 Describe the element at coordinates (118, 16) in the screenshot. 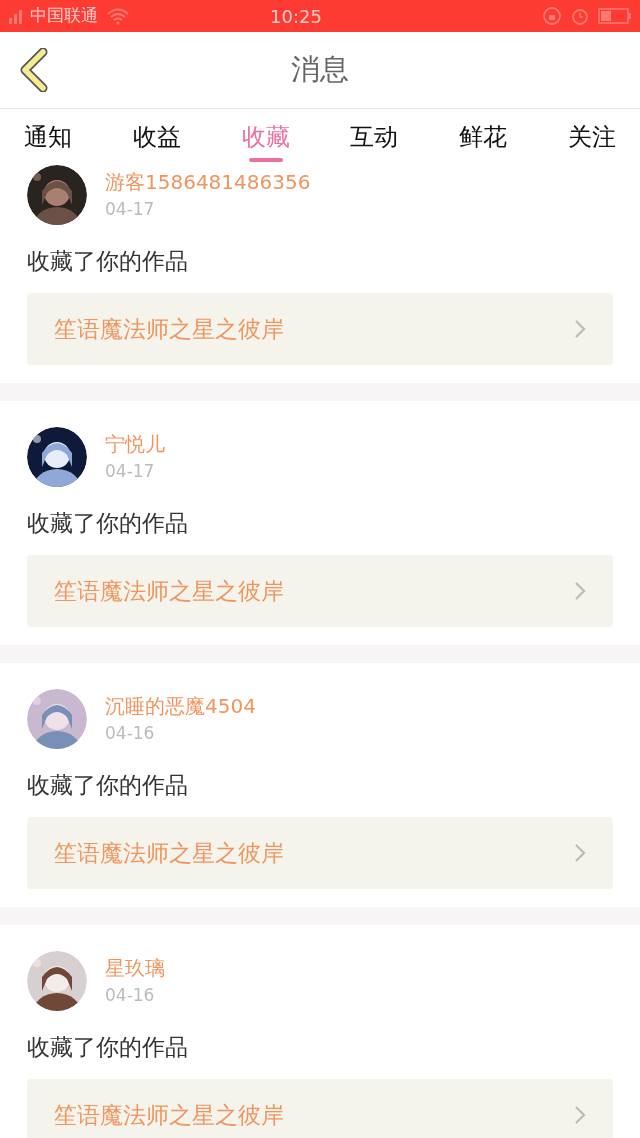

I see `wifi-icon` at that location.